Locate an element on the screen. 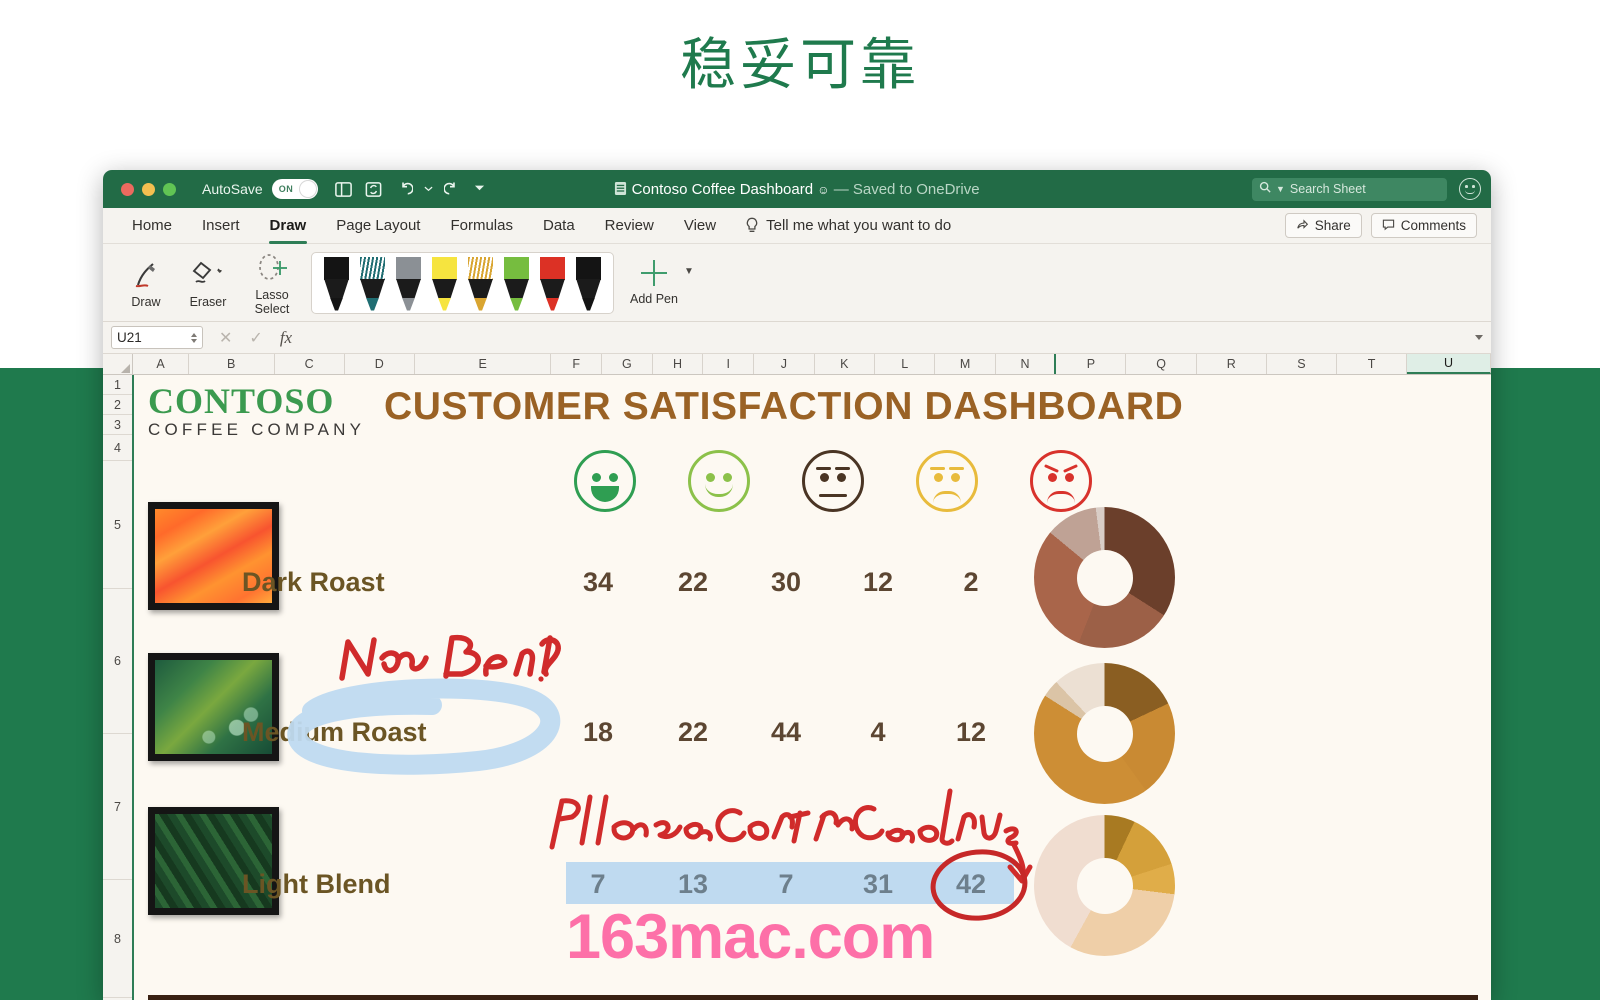 The width and height of the screenshot is (1600, 1000). donut-dark-roast is located at coordinates (1104, 577).